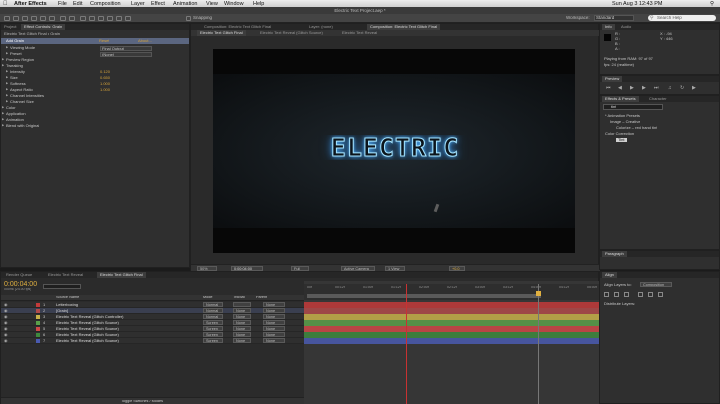 This screenshot has height=404, width=720. Describe the element at coordinates (694, 88) in the screenshot. I see `ram-preview-icon: ▶` at that location.